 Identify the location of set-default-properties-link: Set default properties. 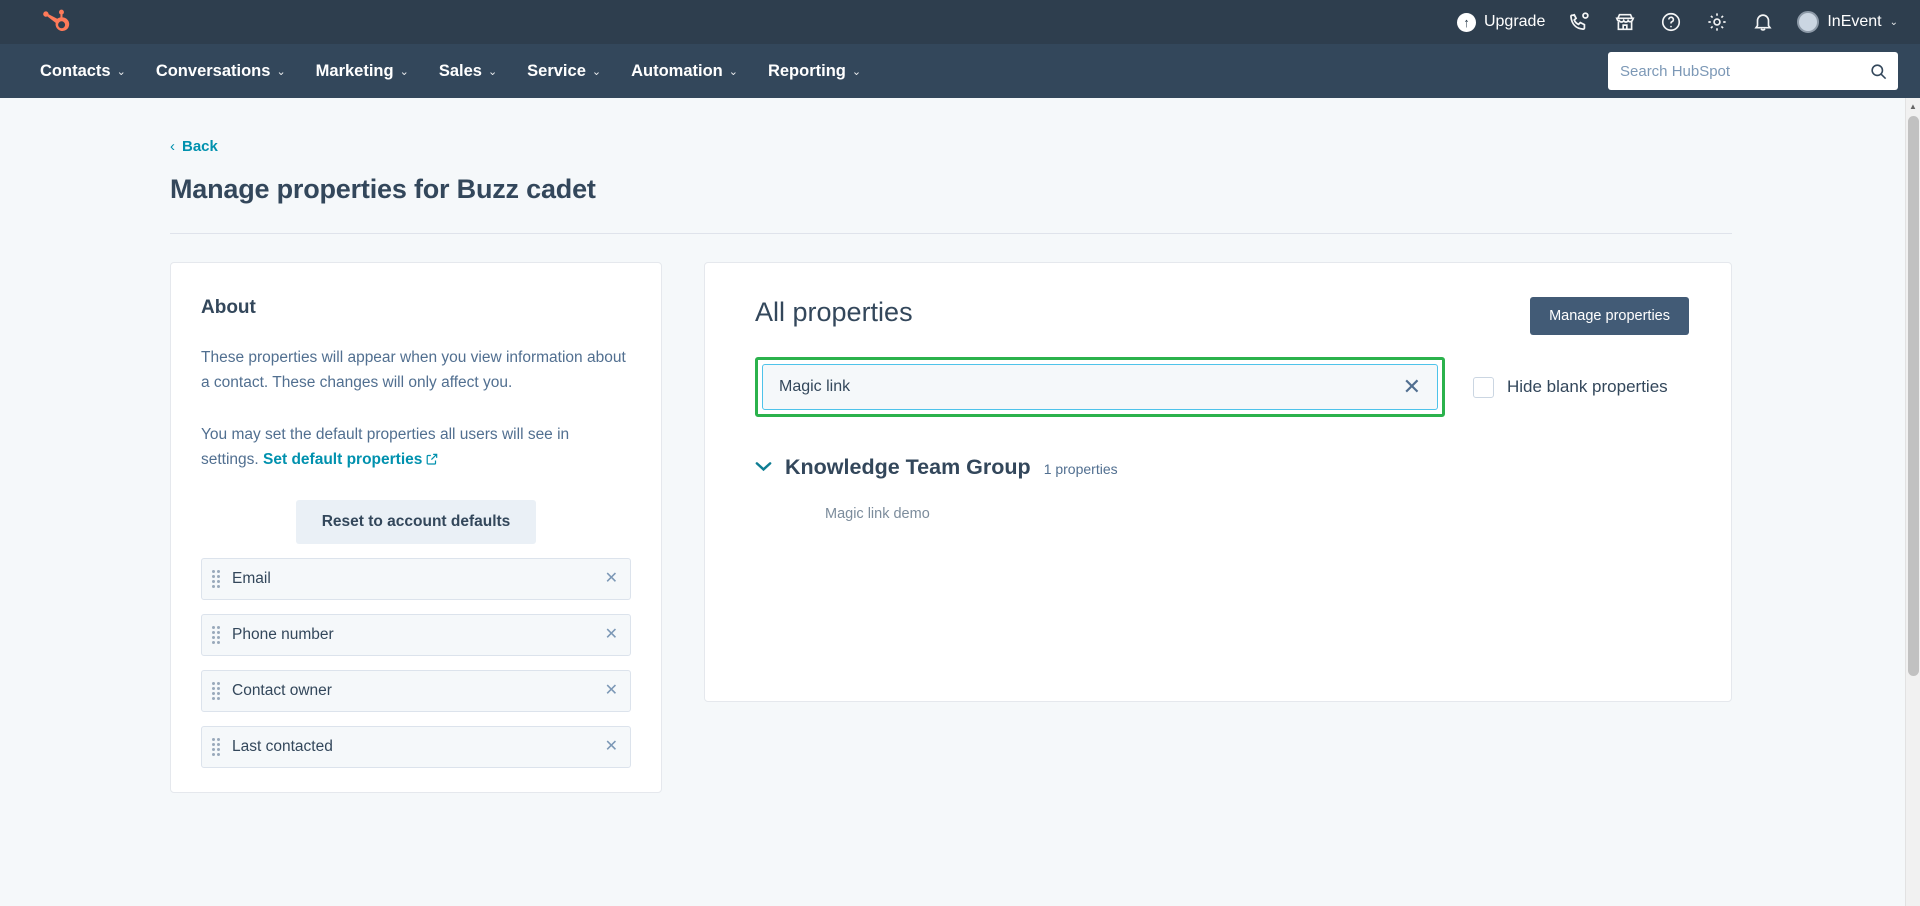
(351, 459).